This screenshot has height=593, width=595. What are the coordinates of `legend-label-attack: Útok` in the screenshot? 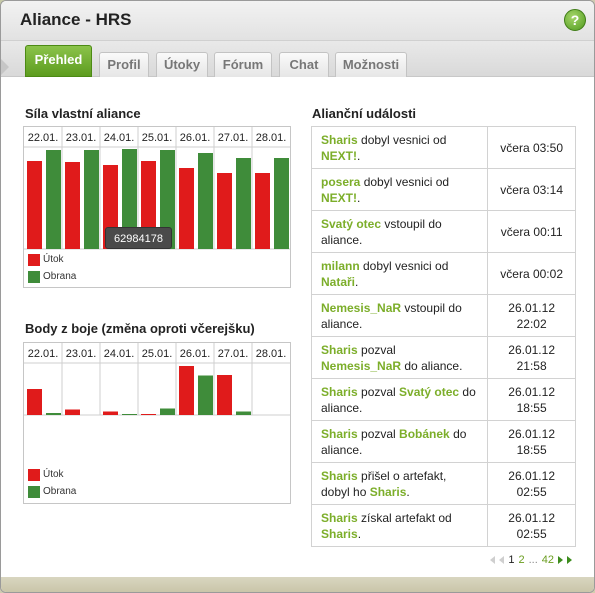 It's located at (53, 474).